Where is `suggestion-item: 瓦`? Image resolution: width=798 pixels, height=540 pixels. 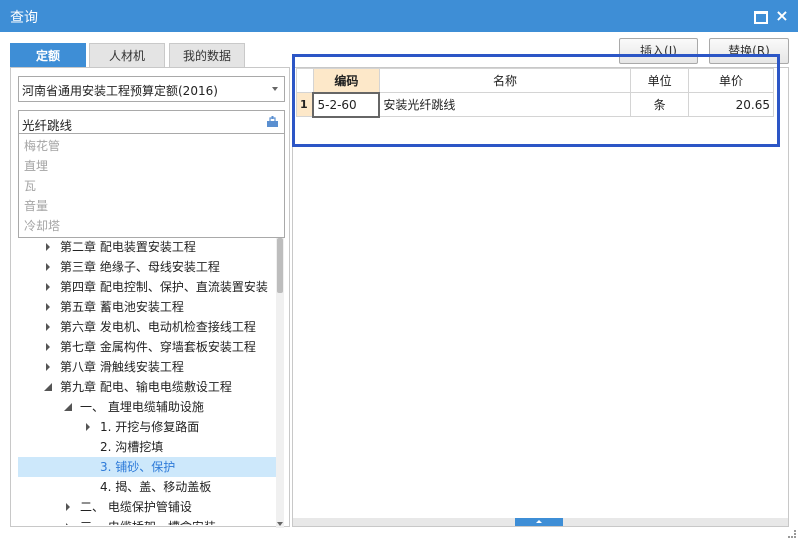 suggestion-item: 瓦 is located at coordinates (151, 186).